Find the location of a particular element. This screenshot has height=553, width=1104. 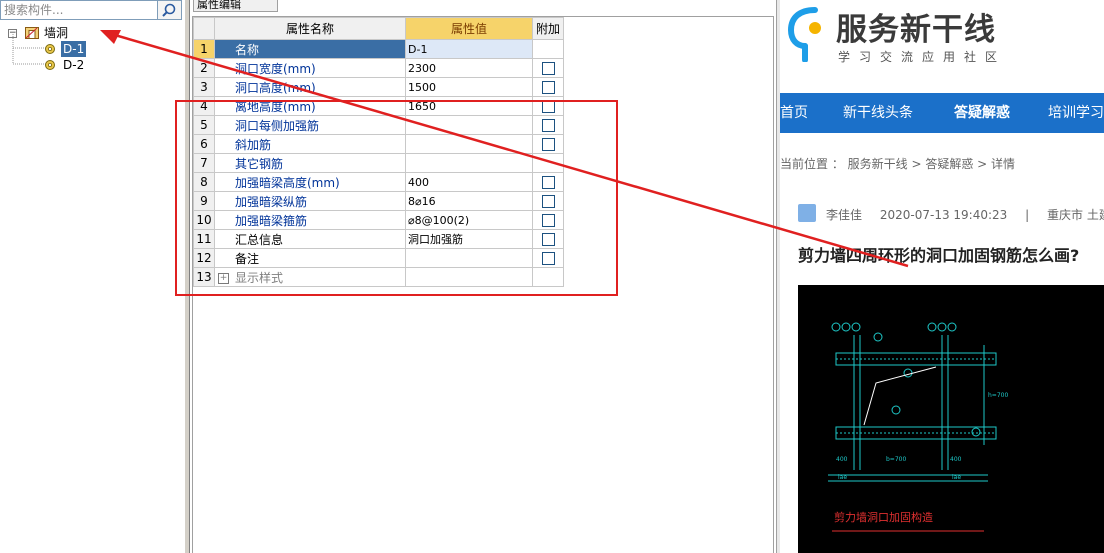

tab-property-edit: 属性编辑 is located at coordinates (235, 6).